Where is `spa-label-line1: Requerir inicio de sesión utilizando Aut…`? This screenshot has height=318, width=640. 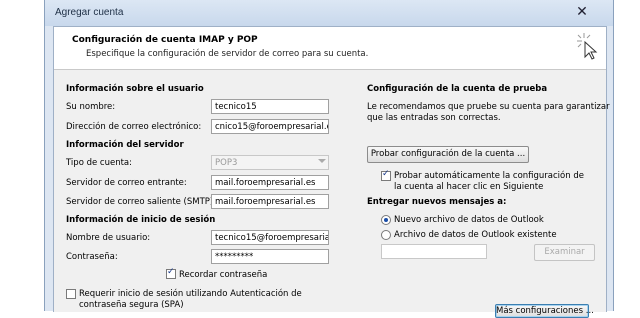 spa-label-line1: Requerir inicio de sesión utilizando Aut… is located at coordinates (190, 294).